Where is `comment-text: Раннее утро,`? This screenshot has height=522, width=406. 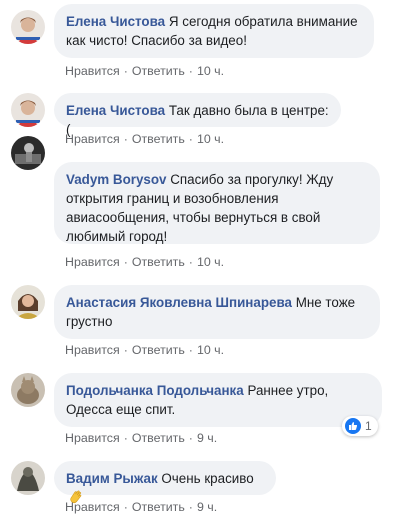
comment-text: Раннее утро, is located at coordinates (288, 390).